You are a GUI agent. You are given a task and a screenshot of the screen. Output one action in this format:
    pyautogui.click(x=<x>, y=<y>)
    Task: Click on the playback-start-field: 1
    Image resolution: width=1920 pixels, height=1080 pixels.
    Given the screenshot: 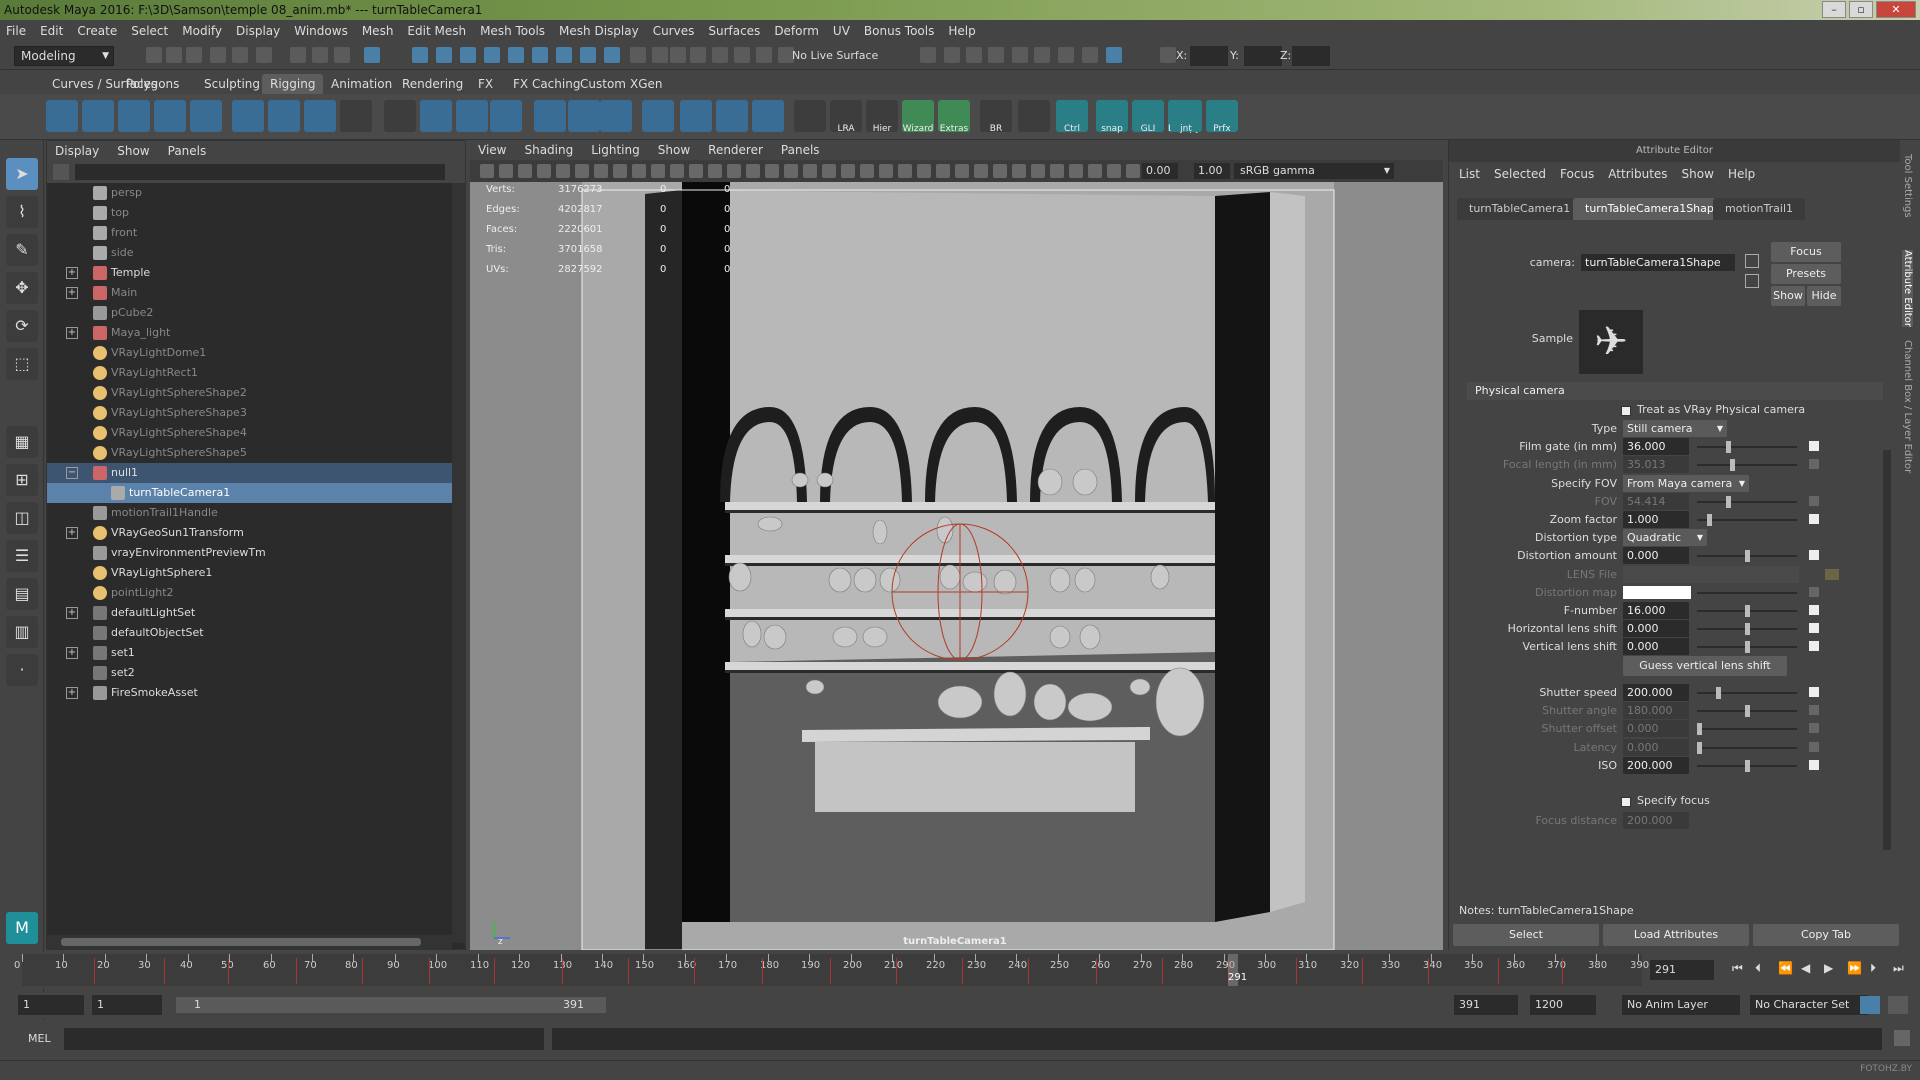 What is the action you would take?
    pyautogui.click(x=127, y=1005)
    